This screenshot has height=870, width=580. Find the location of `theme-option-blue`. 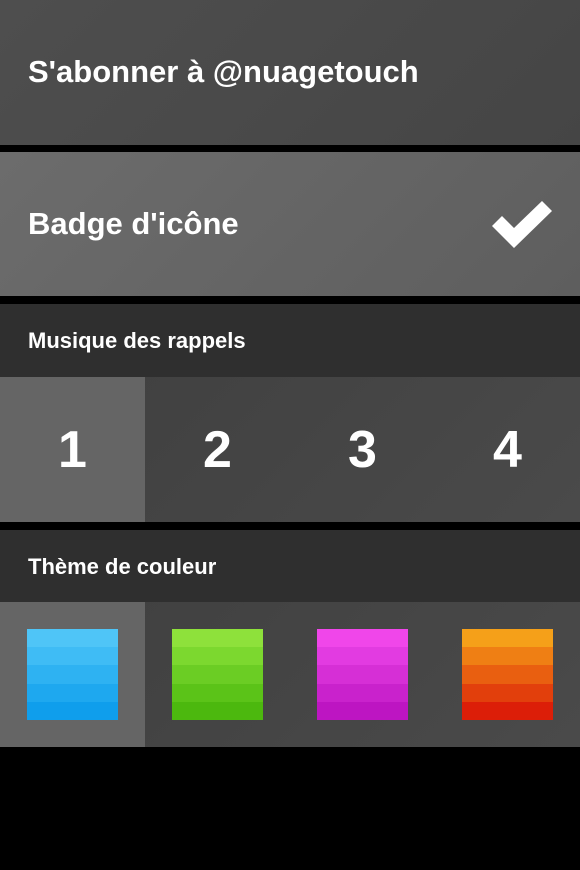

theme-option-blue is located at coordinates (72, 674).